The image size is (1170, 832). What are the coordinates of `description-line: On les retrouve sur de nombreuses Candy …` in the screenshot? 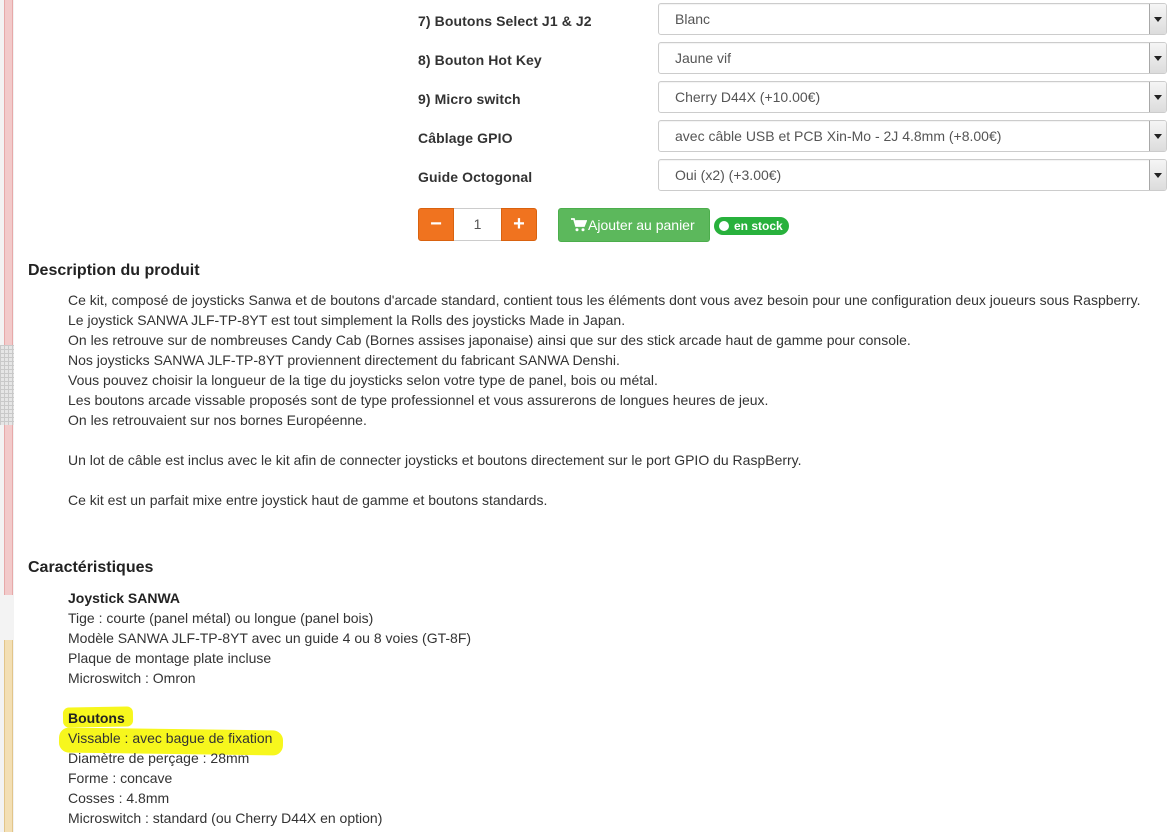 It's located at (489, 340).